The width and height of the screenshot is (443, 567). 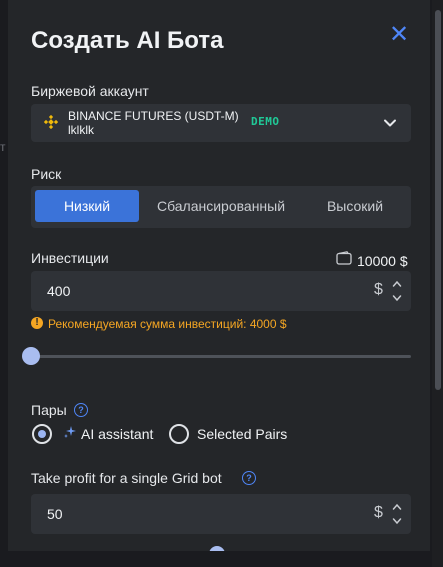 What do you see at coordinates (153, 116) in the screenshot?
I see `exchange-name: BINANCE FUTURES (USDT-M)` at bounding box center [153, 116].